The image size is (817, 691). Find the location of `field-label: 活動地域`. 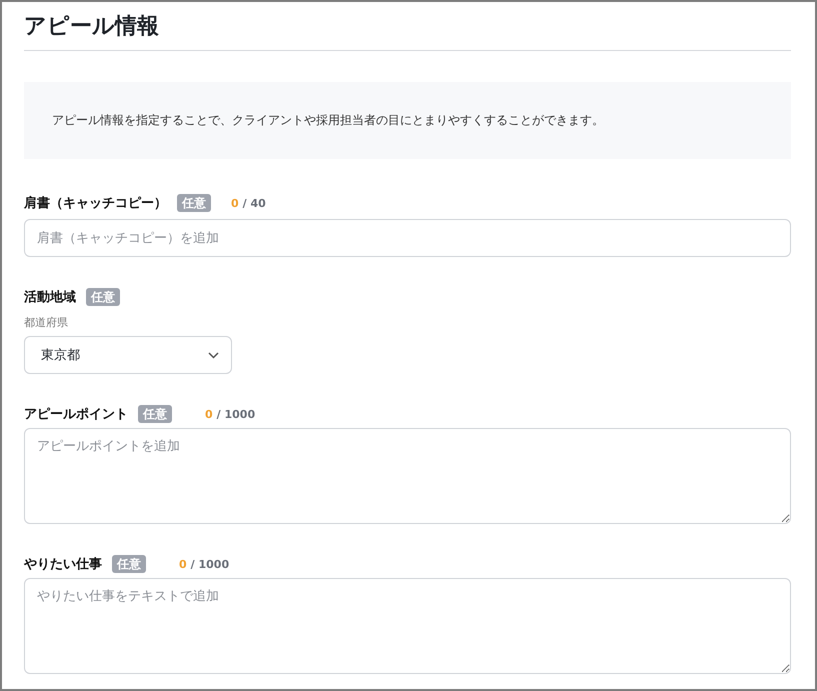

field-label: 活動地域 is located at coordinates (50, 297).